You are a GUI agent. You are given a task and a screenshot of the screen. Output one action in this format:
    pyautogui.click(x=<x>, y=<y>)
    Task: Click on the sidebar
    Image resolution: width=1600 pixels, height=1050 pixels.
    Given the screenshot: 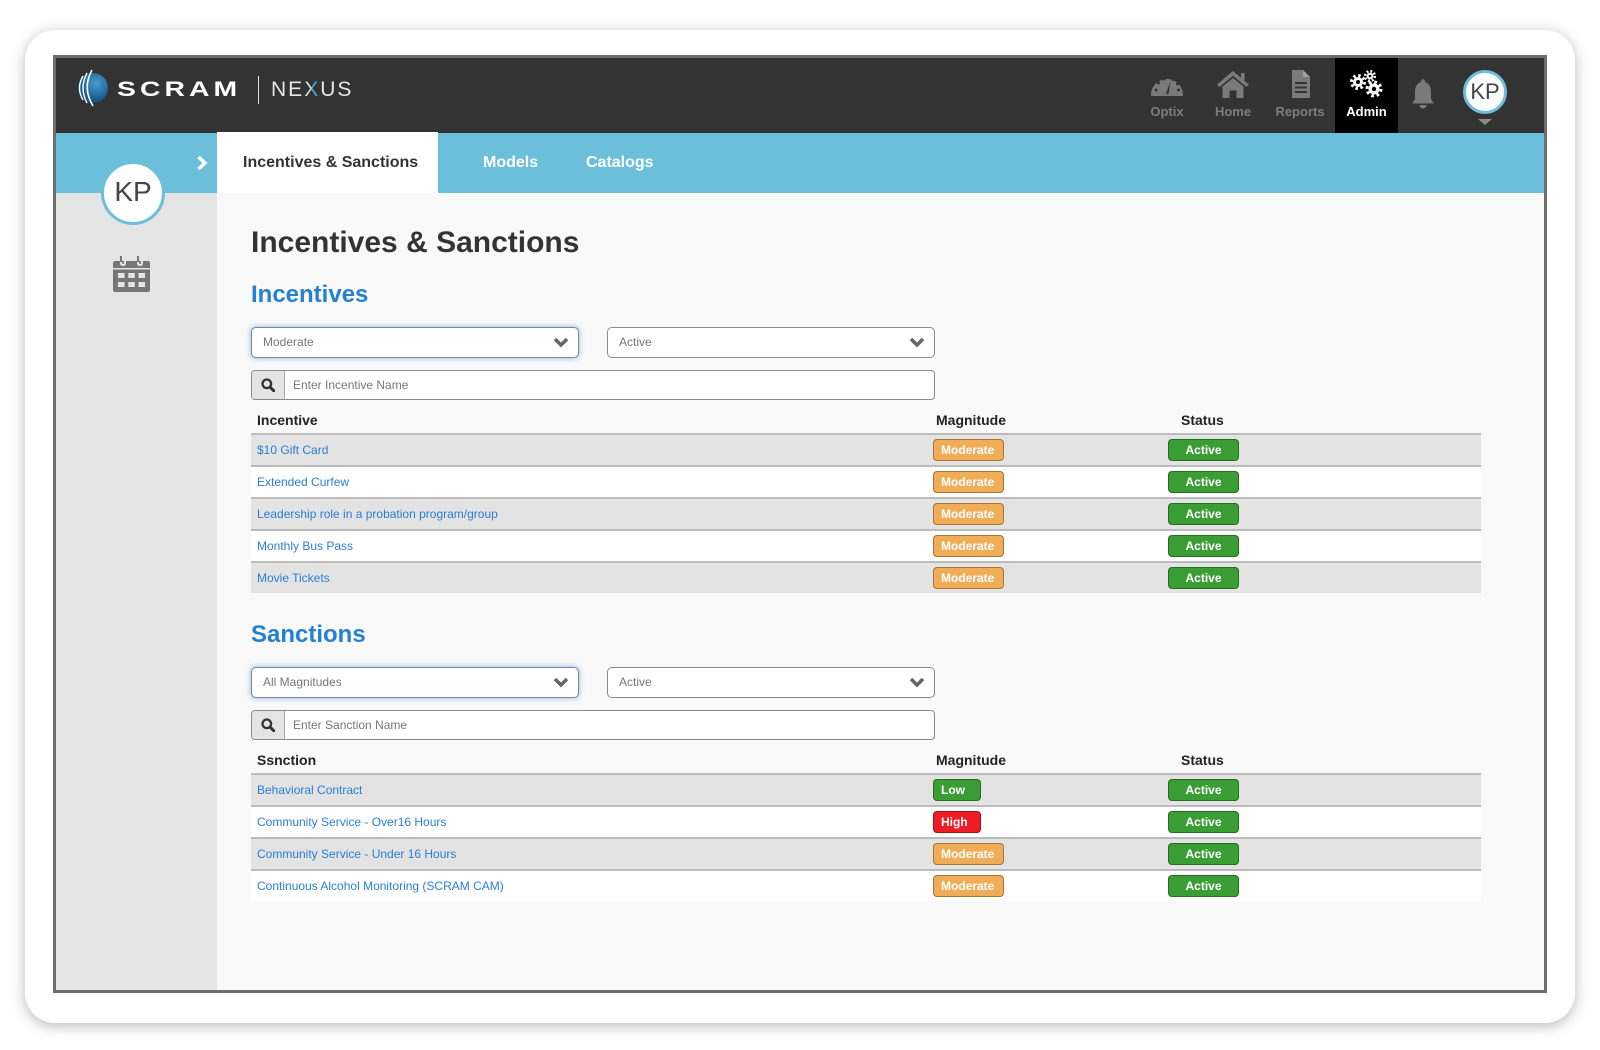 What is the action you would take?
    pyautogui.click(x=136, y=591)
    